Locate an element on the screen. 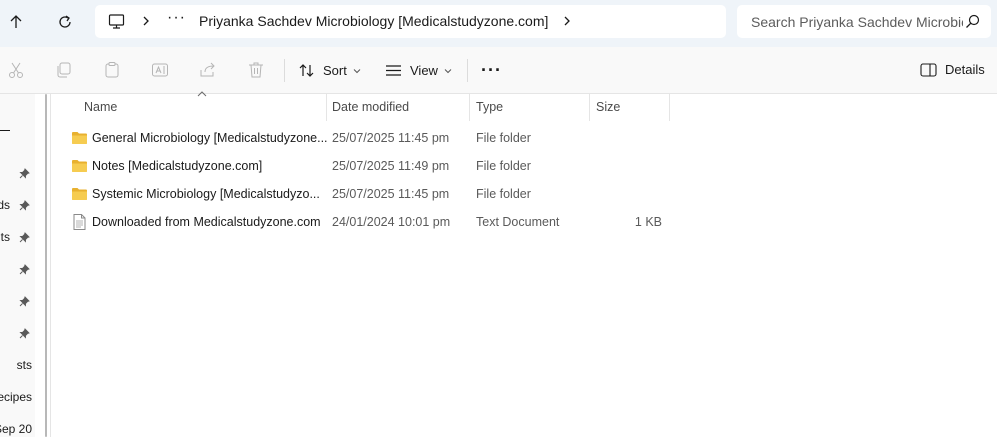  nav-item: Sep 20 is located at coordinates (17, 428).